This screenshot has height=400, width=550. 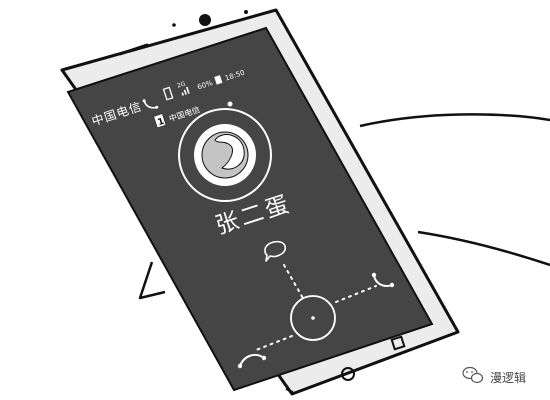 What do you see at coordinates (473, 375) in the screenshot?
I see `wechat-icon` at bounding box center [473, 375].